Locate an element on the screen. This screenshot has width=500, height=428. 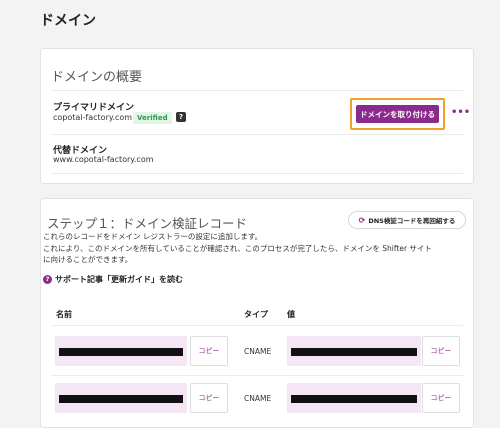
column-header-value: 値 is located at coordinates (291, 314).